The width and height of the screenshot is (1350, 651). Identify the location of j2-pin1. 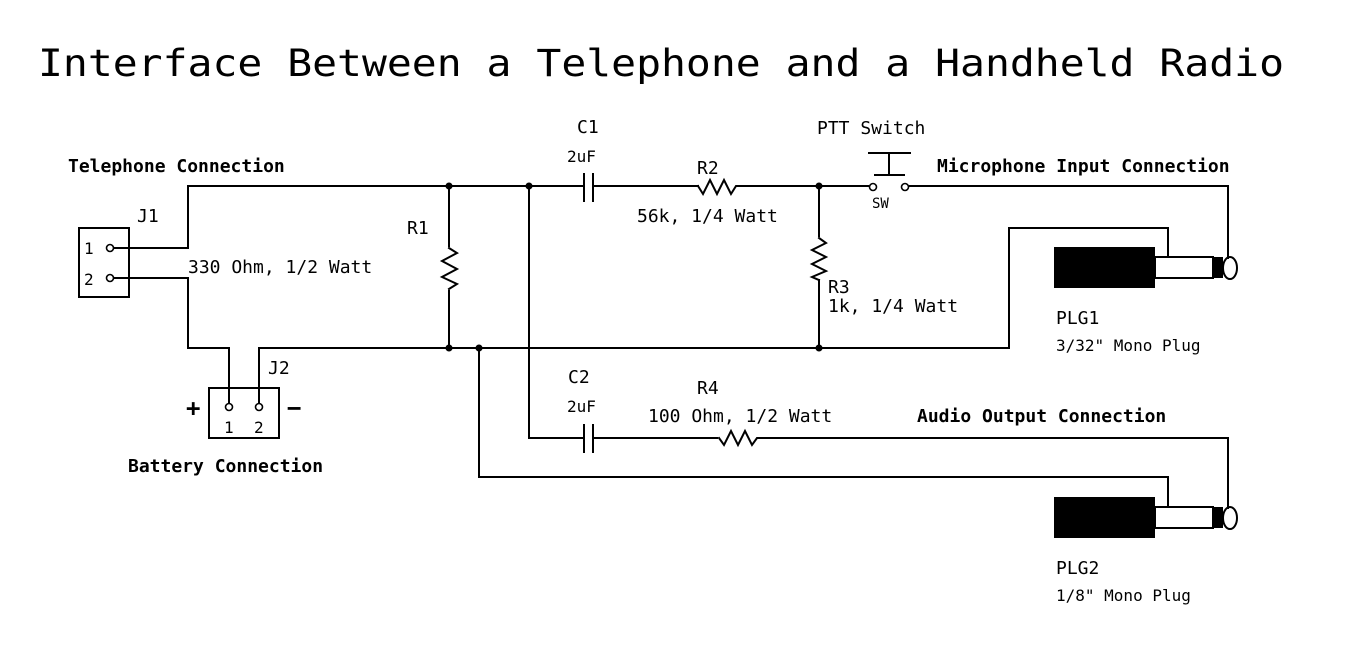
(229, 407).